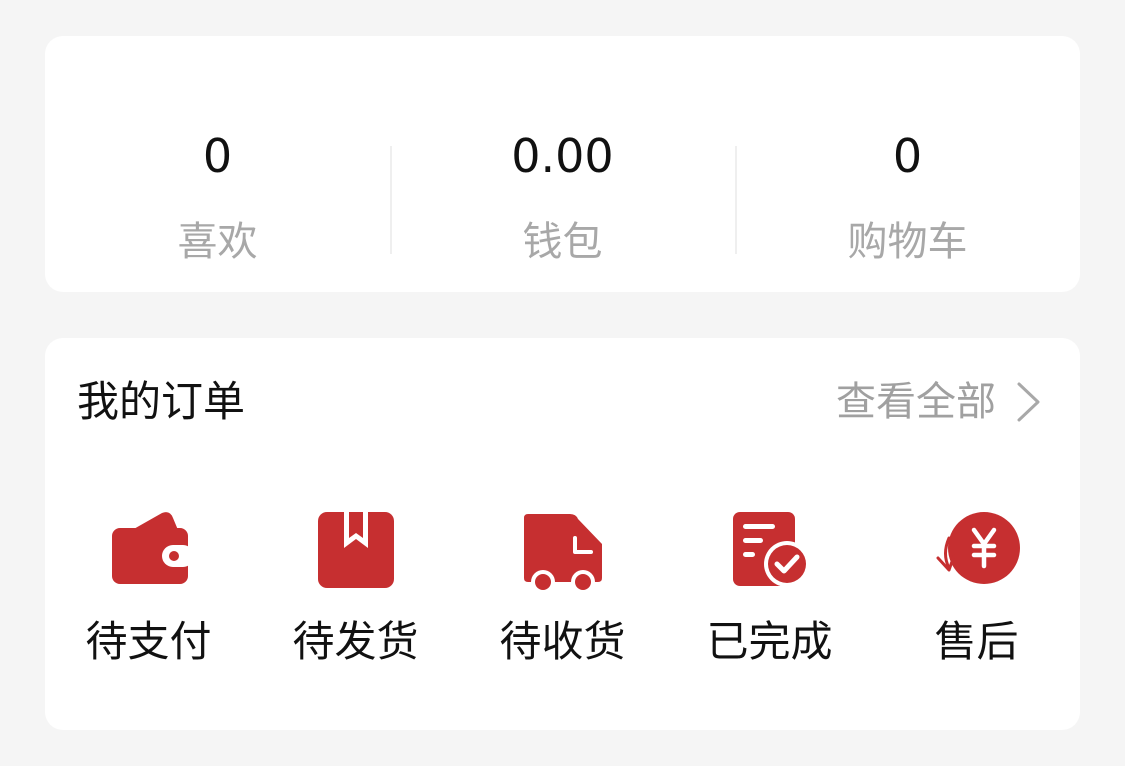 The image size is (1125, 766). What do you see at coordinates (916, 402) in the screenshot?
I see `view-all-label: 查看全部` at bounding box center [916, 402].